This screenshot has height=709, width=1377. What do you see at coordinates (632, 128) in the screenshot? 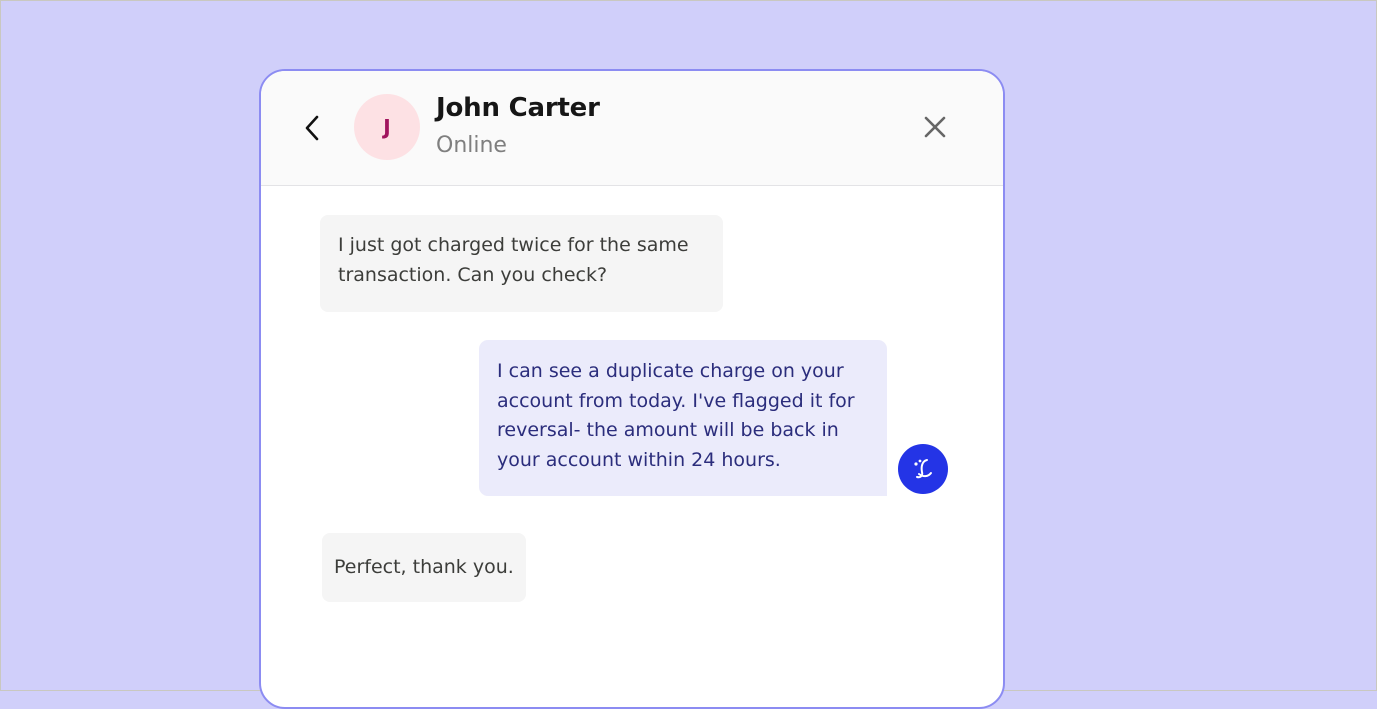
I see `chat-header: J John Carter Online` at bounding box center [632, 128].